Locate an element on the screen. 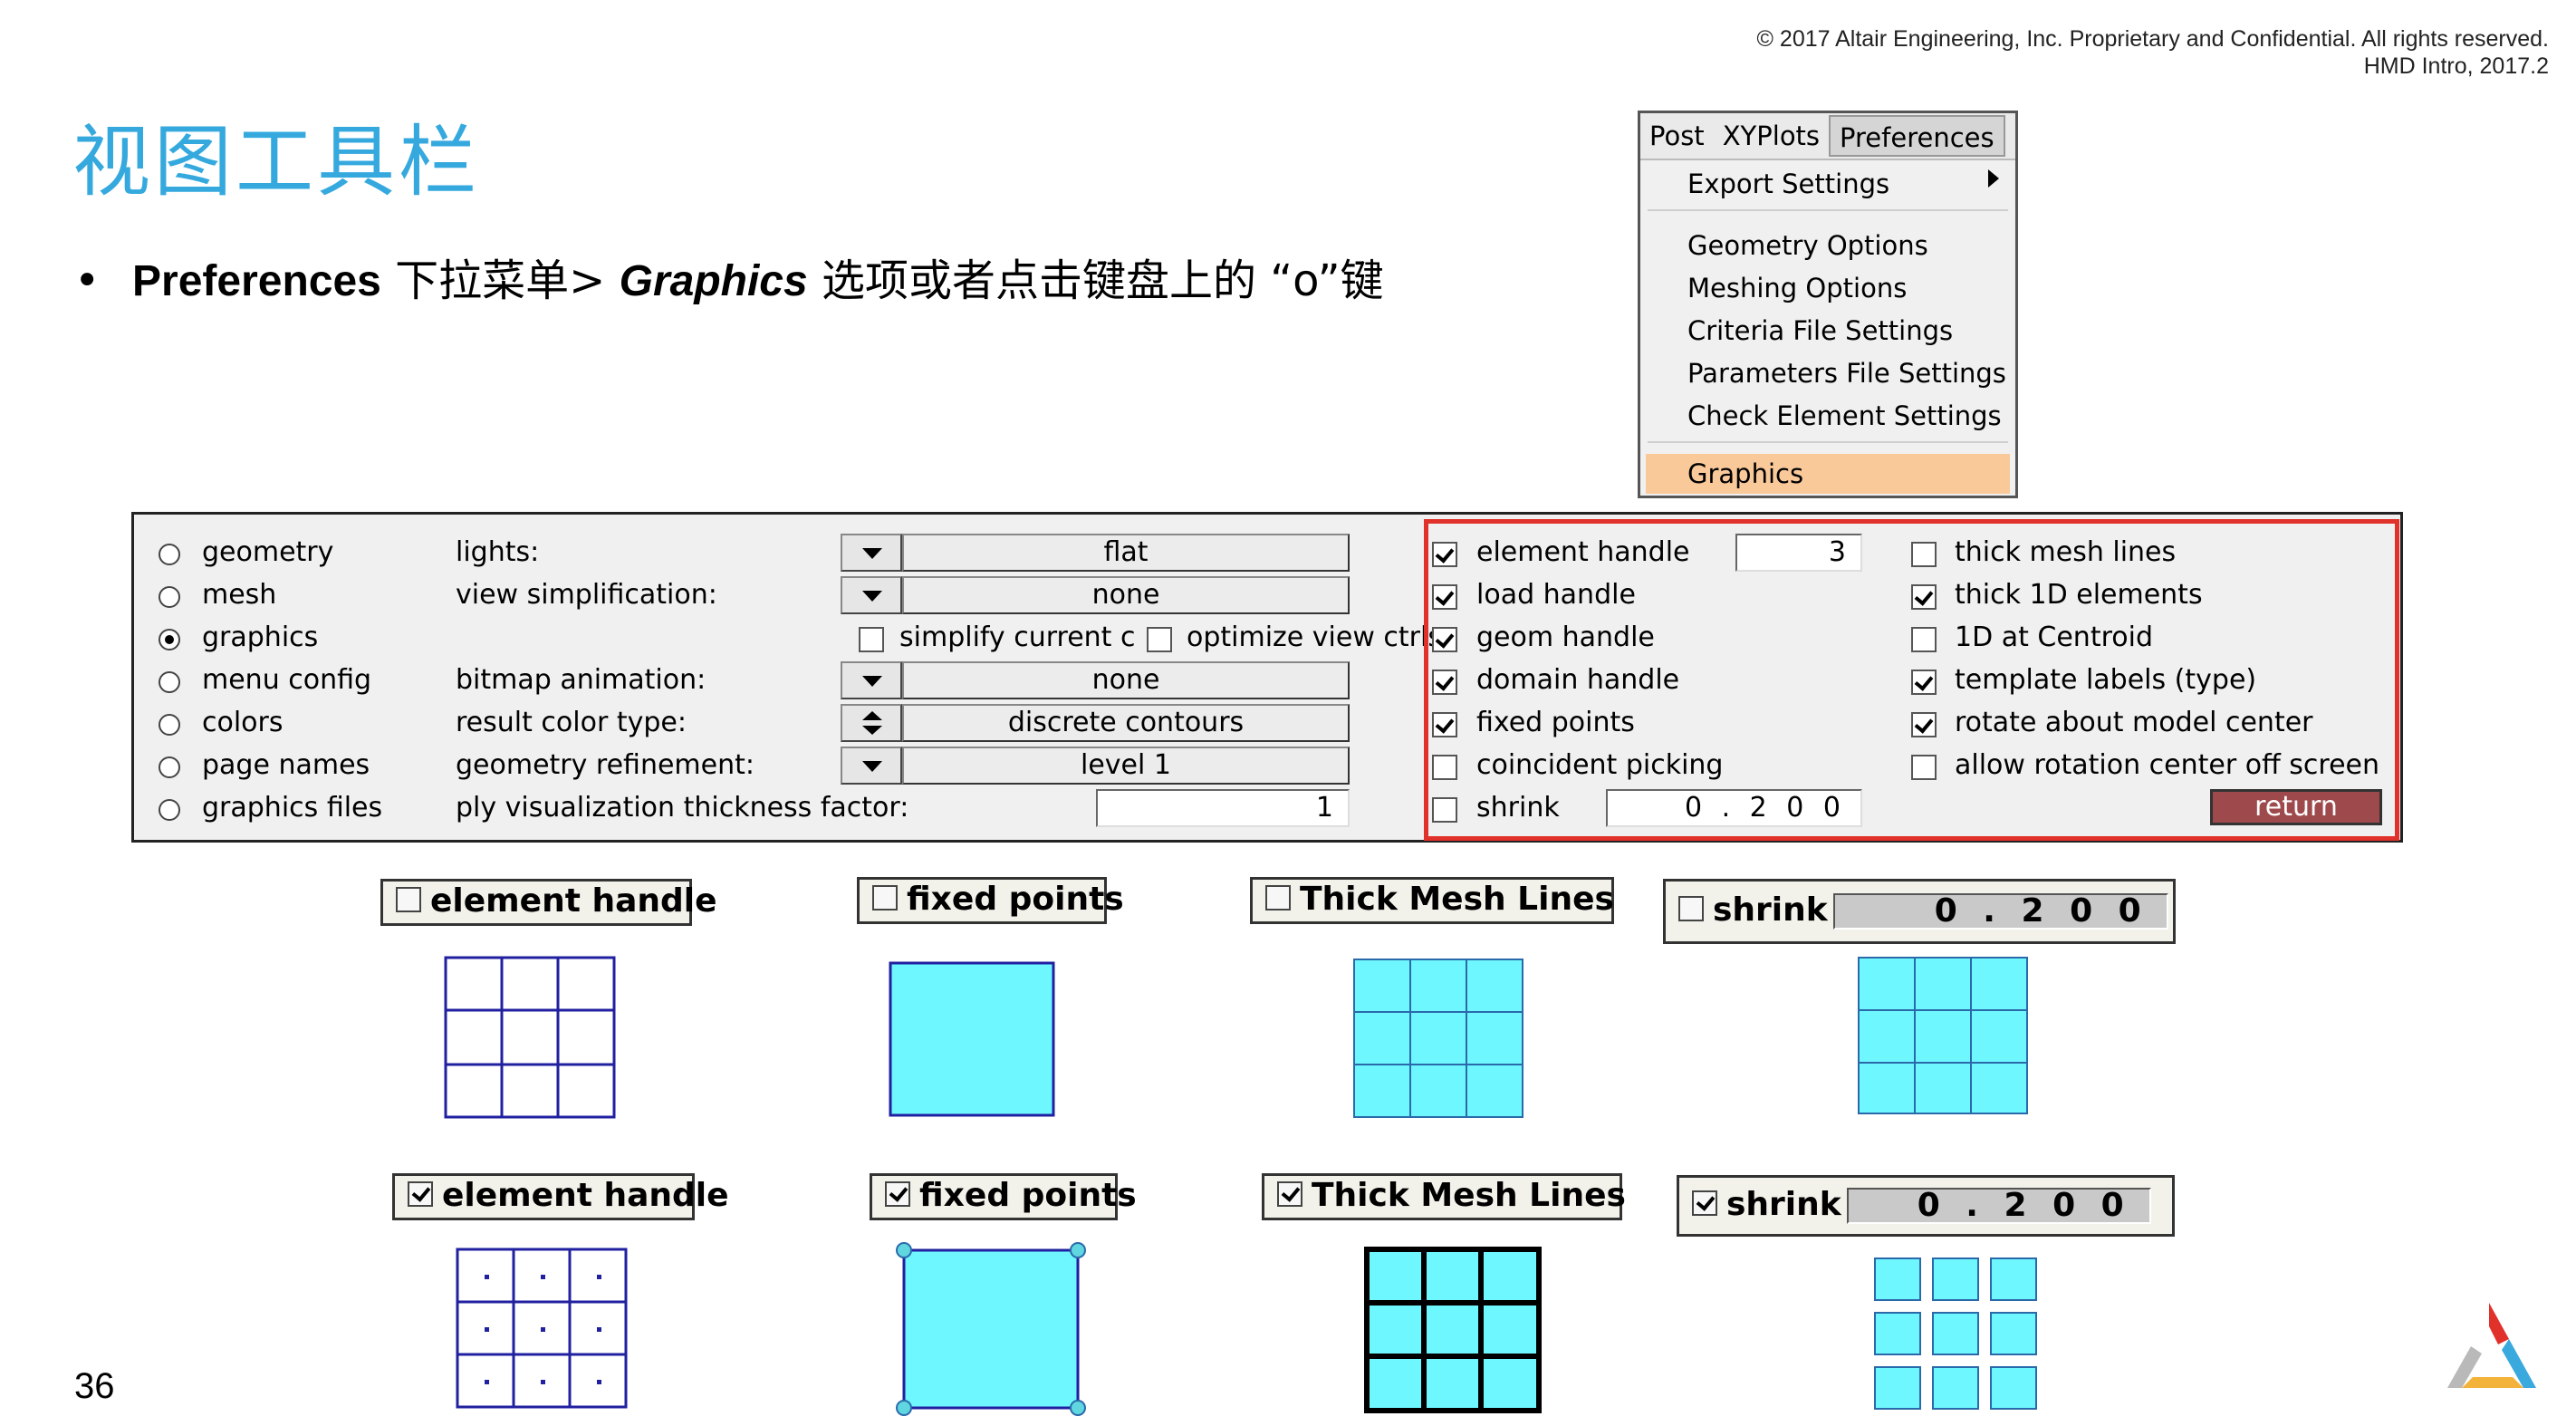 The width and height of the screenshot is (2576, 1426). demo-element-handle-off: element handle is located at coordinates (548, 903).